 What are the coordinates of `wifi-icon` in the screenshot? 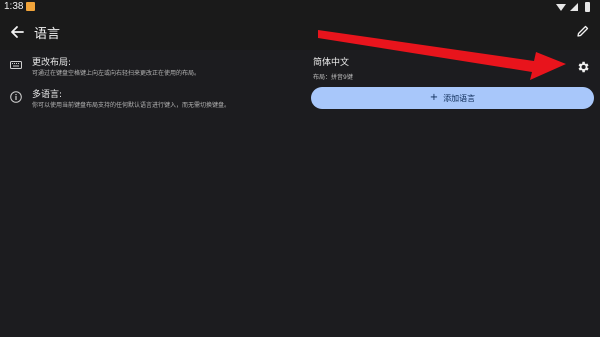 It's located at (561, 7).